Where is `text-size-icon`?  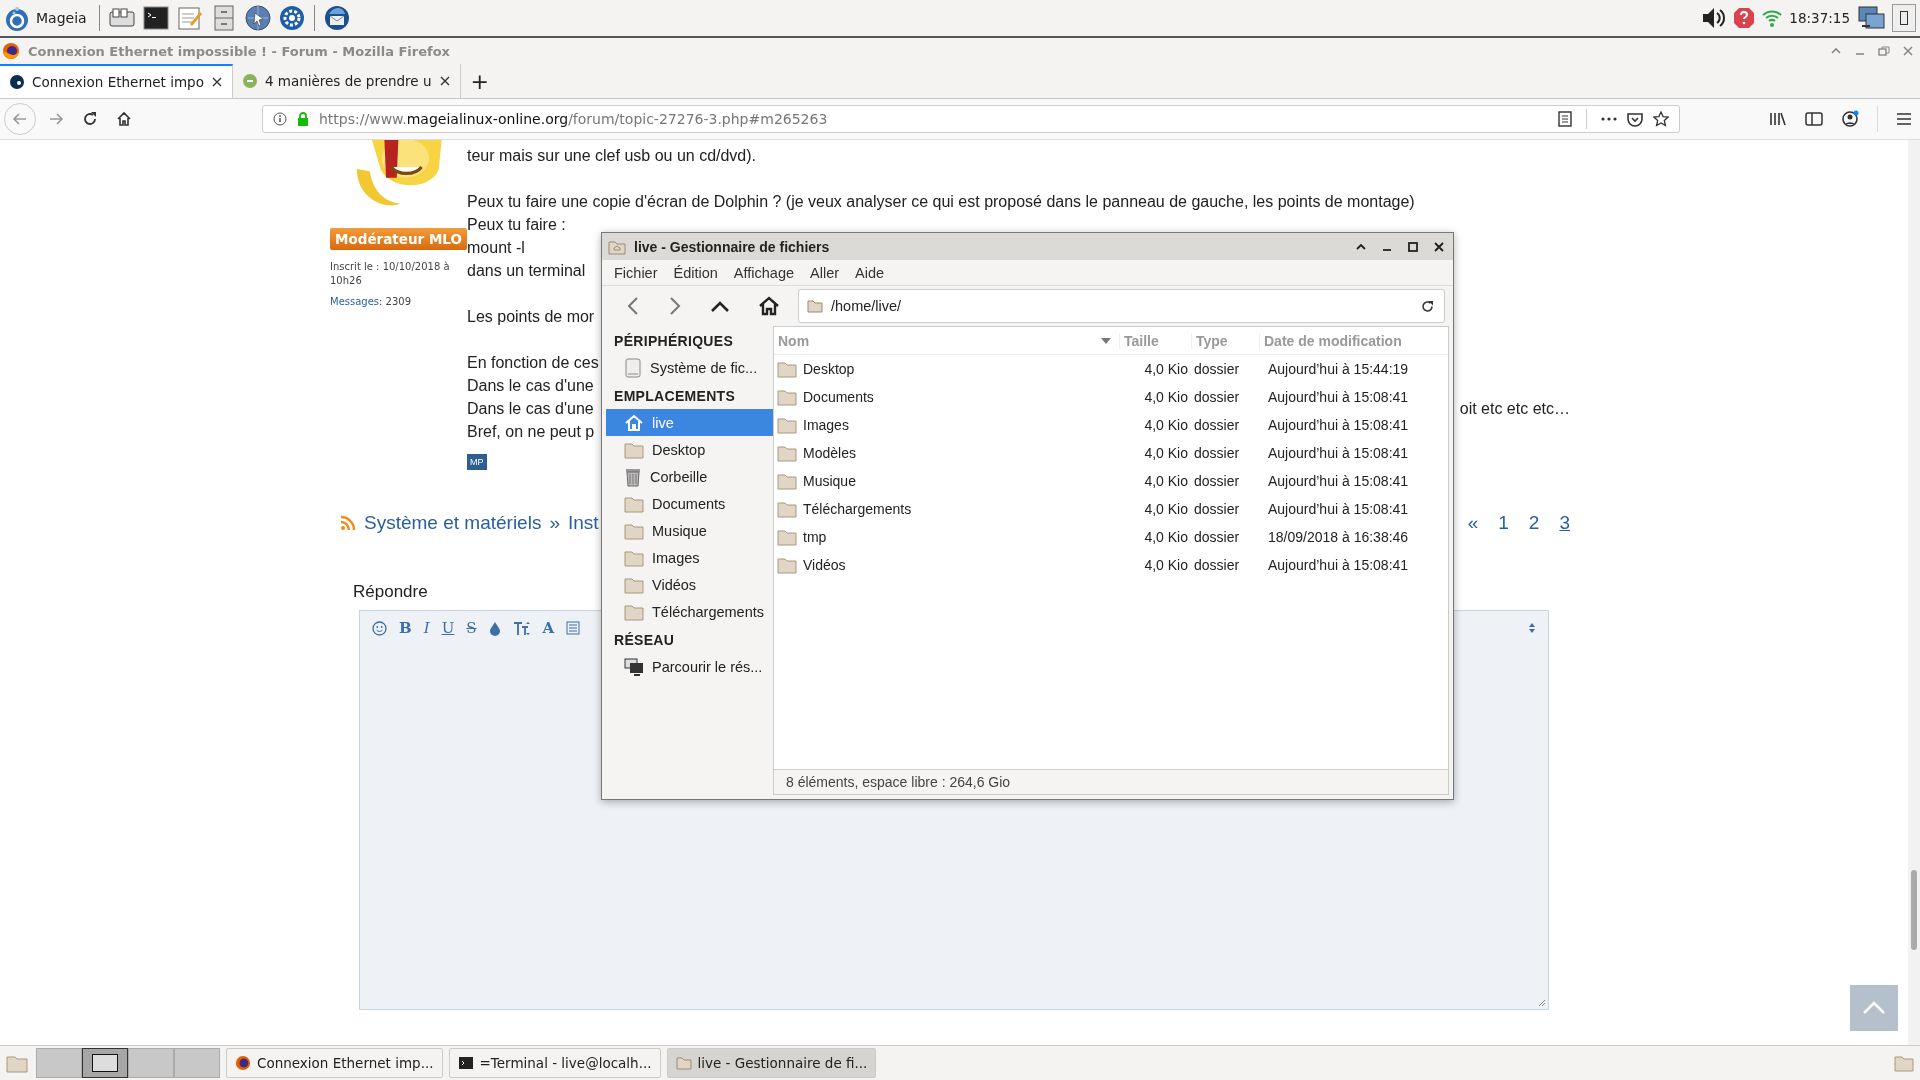 text-size-icon is located at coordinates (521, 628).